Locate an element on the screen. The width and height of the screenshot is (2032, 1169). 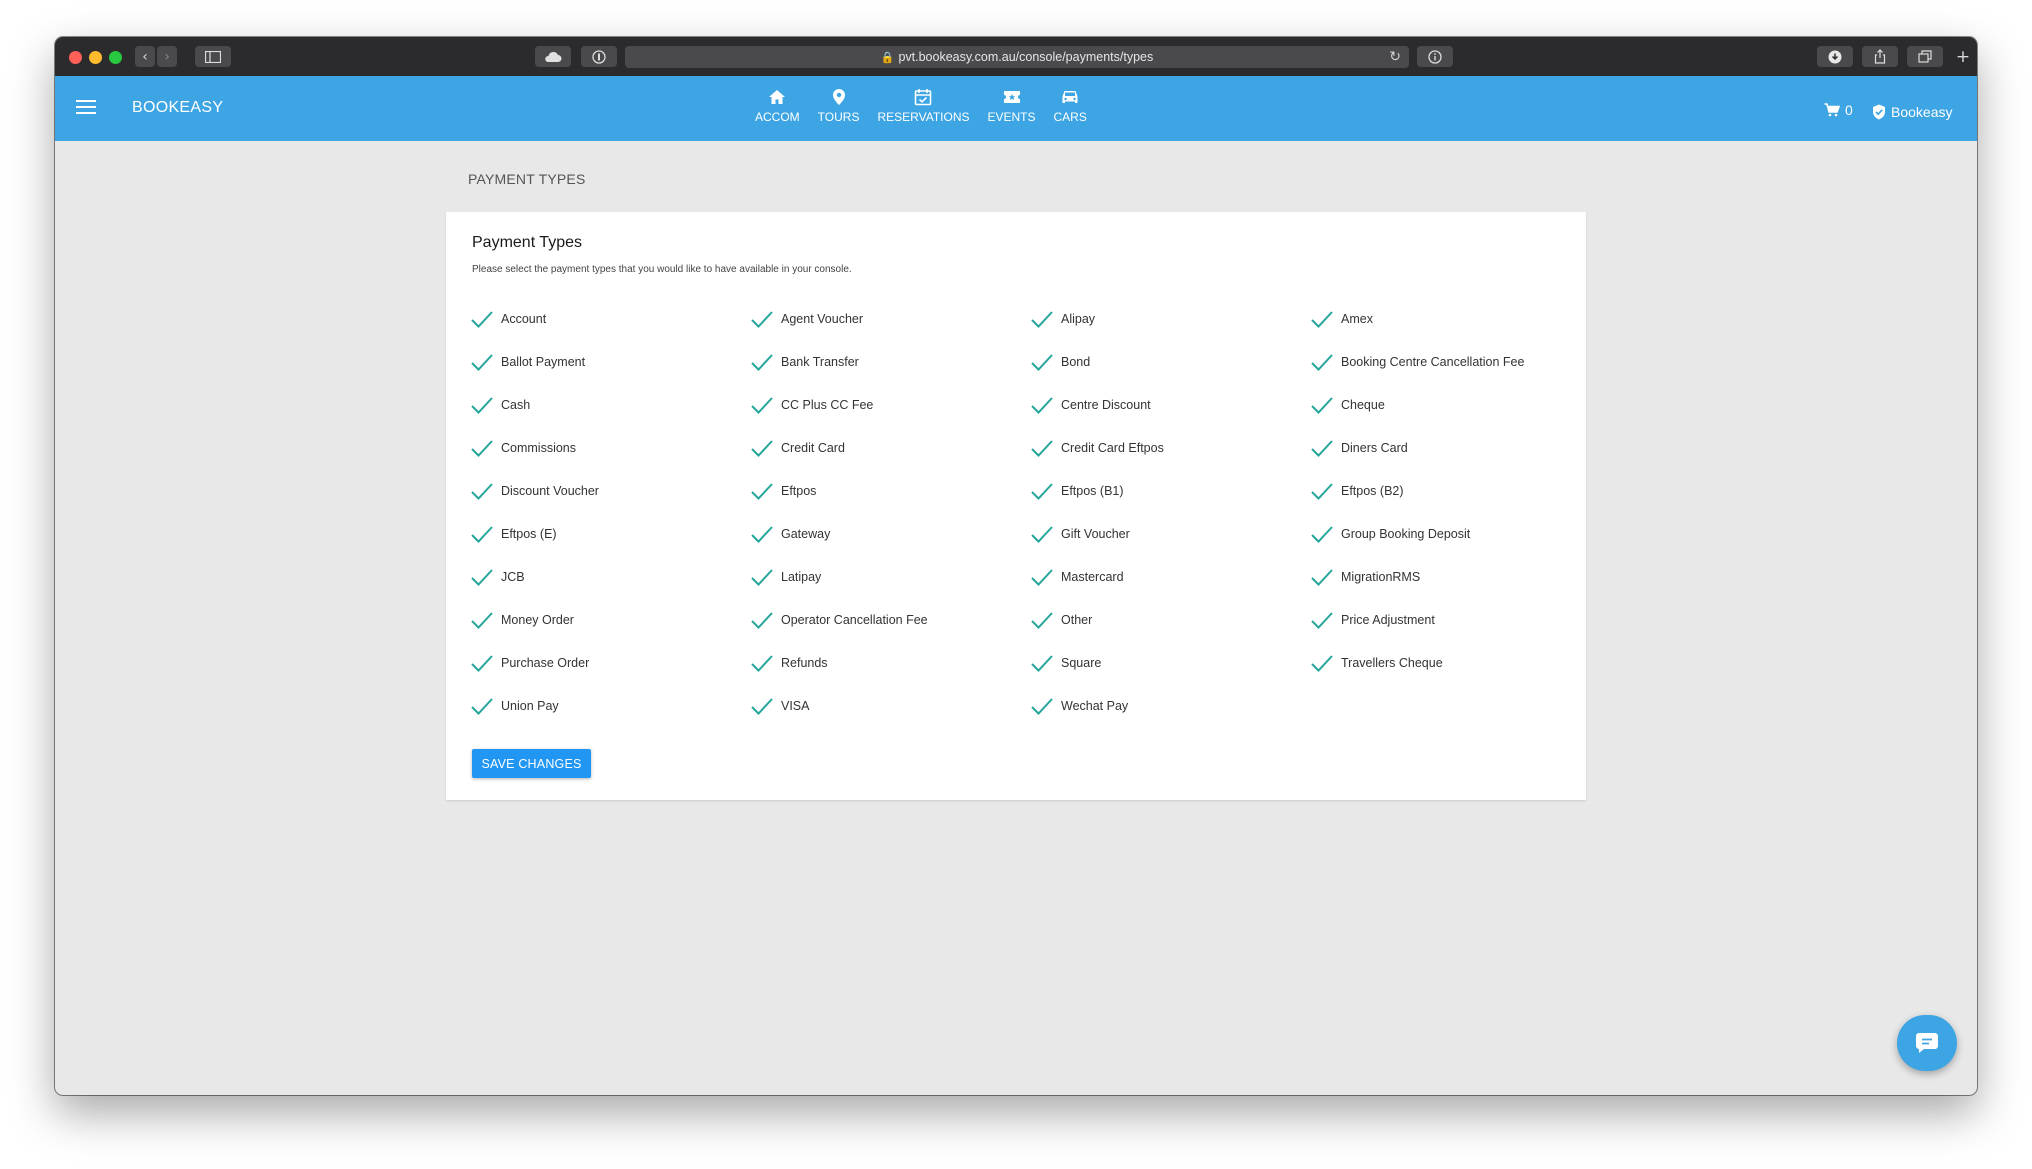
cart-button: 0 is located at coordinates (1838, 110).